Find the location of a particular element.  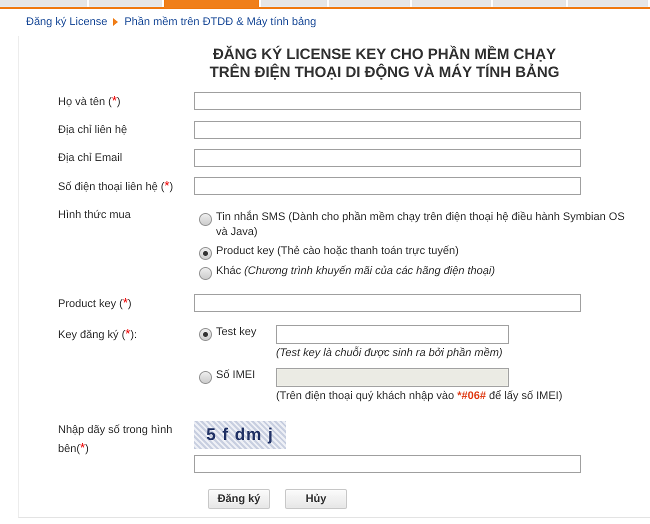

field-label: Số điện thoại liên hệ (*) is located at coordinates (115, 186).